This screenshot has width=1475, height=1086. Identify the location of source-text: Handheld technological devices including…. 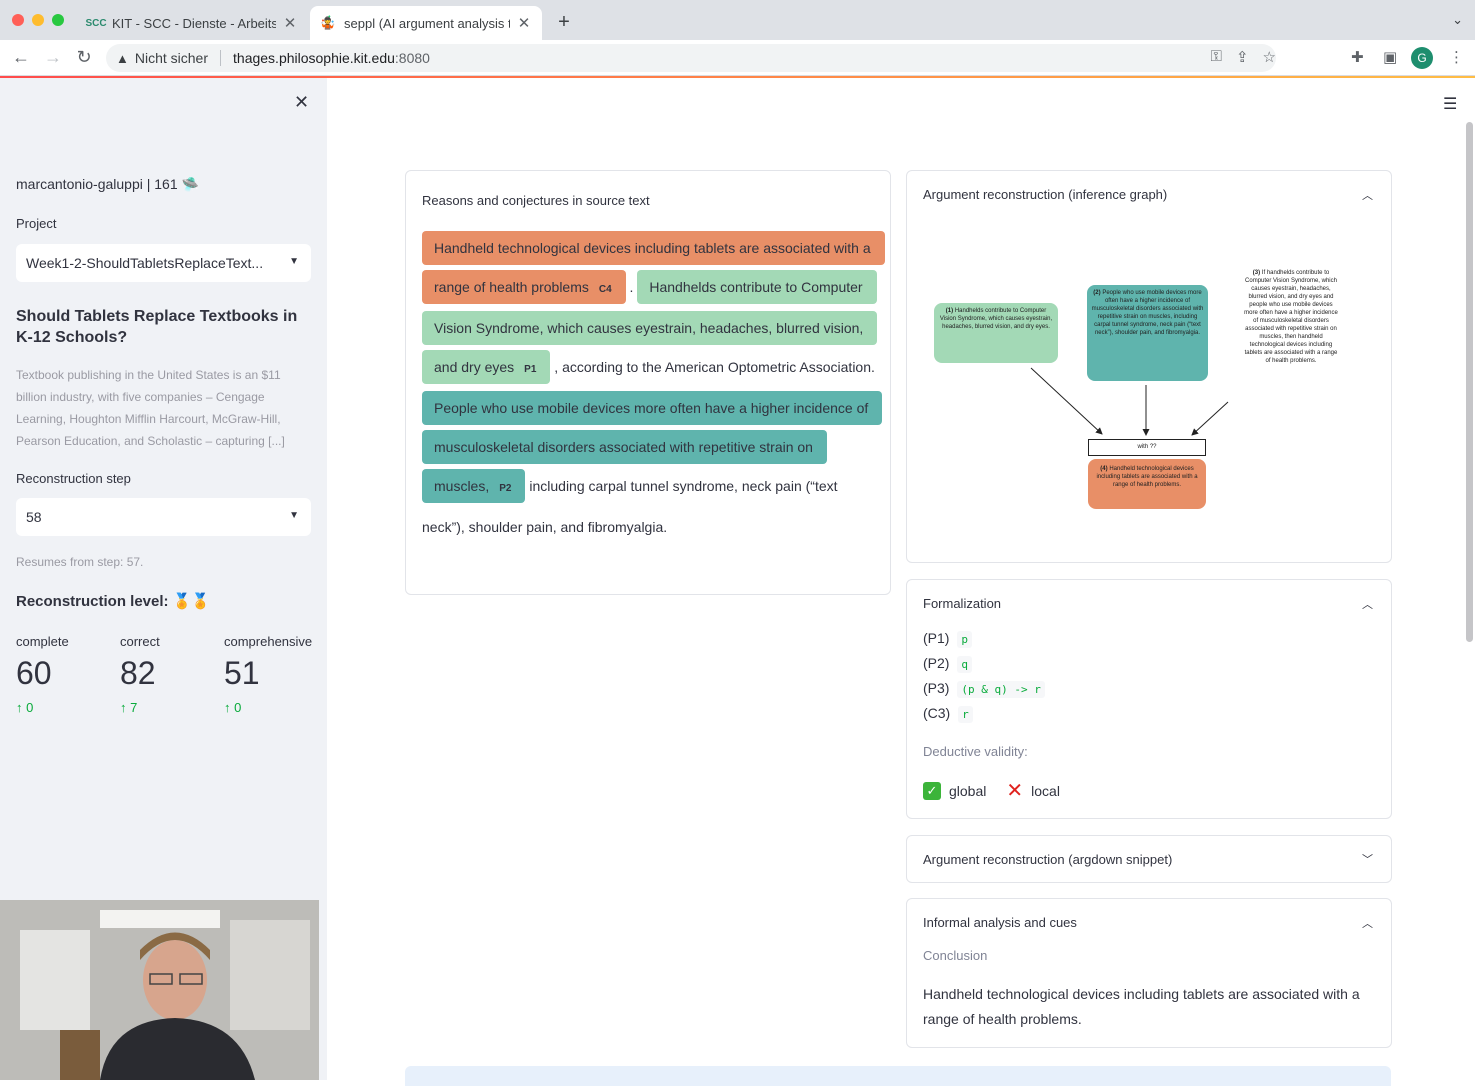
(653, 388).